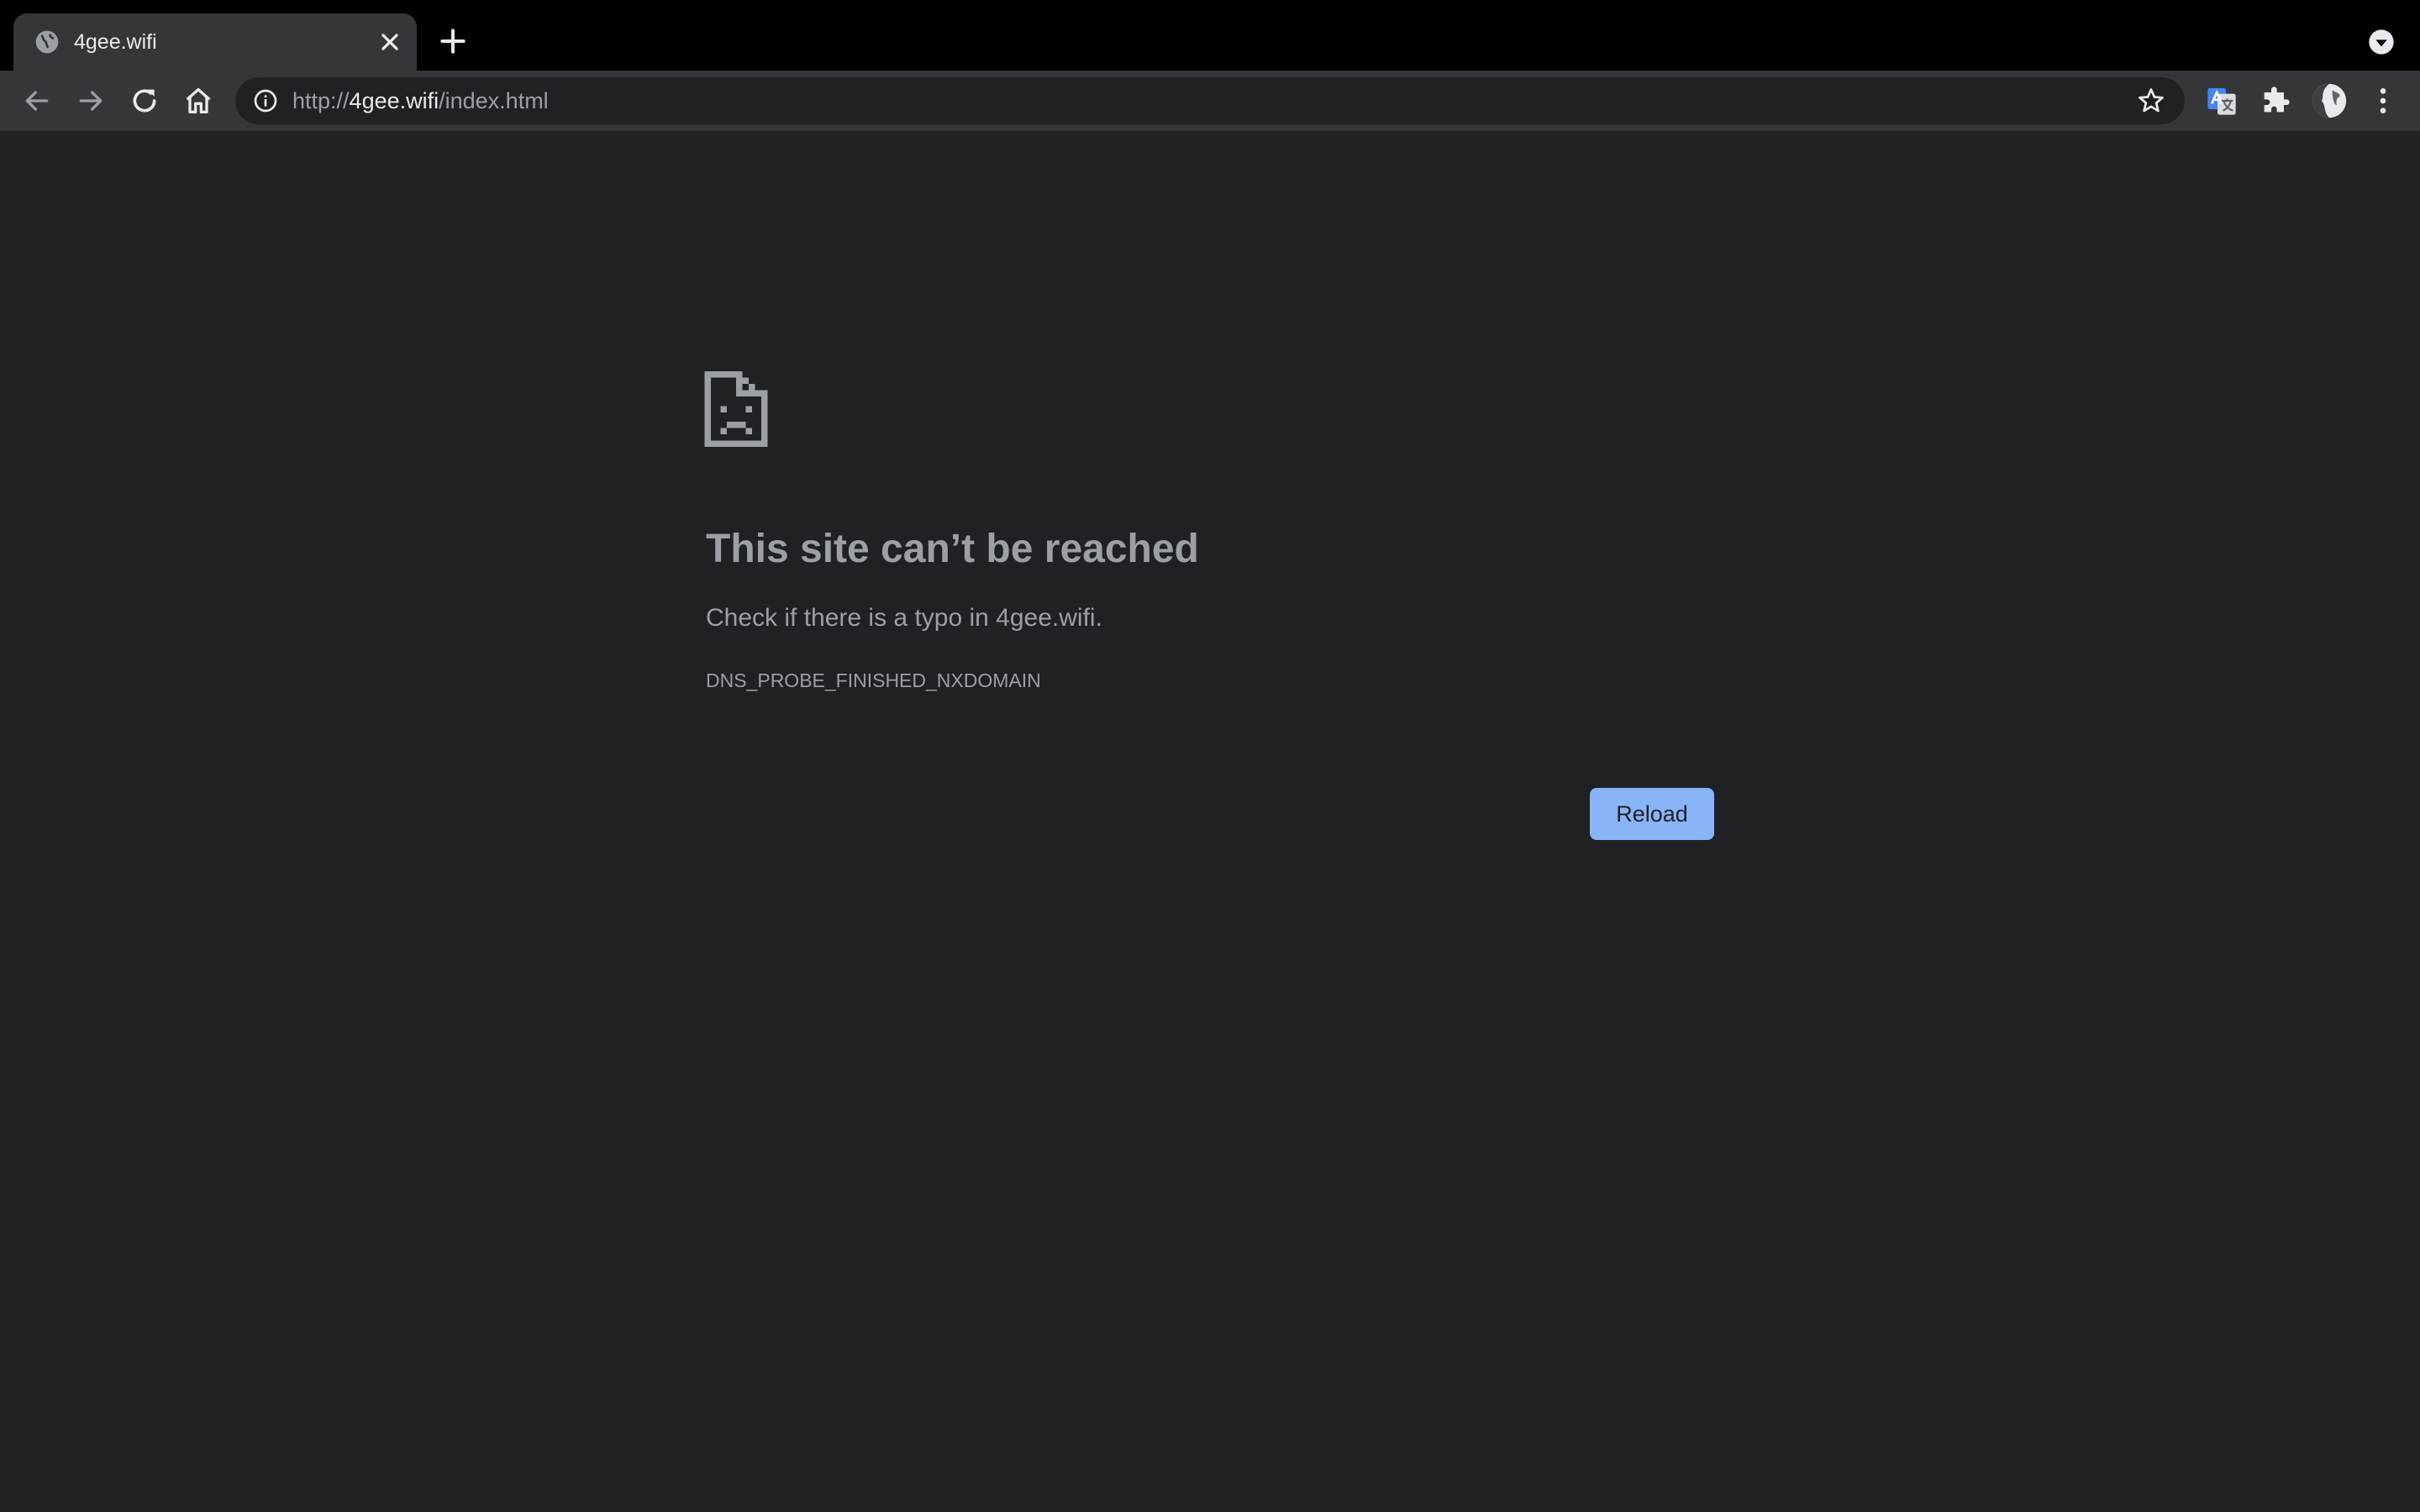 This screenshot has width=2420, height=1512. Describe the element at coordinates (736, 409) in the screenshot. I see `sad-document-icon` at that location.